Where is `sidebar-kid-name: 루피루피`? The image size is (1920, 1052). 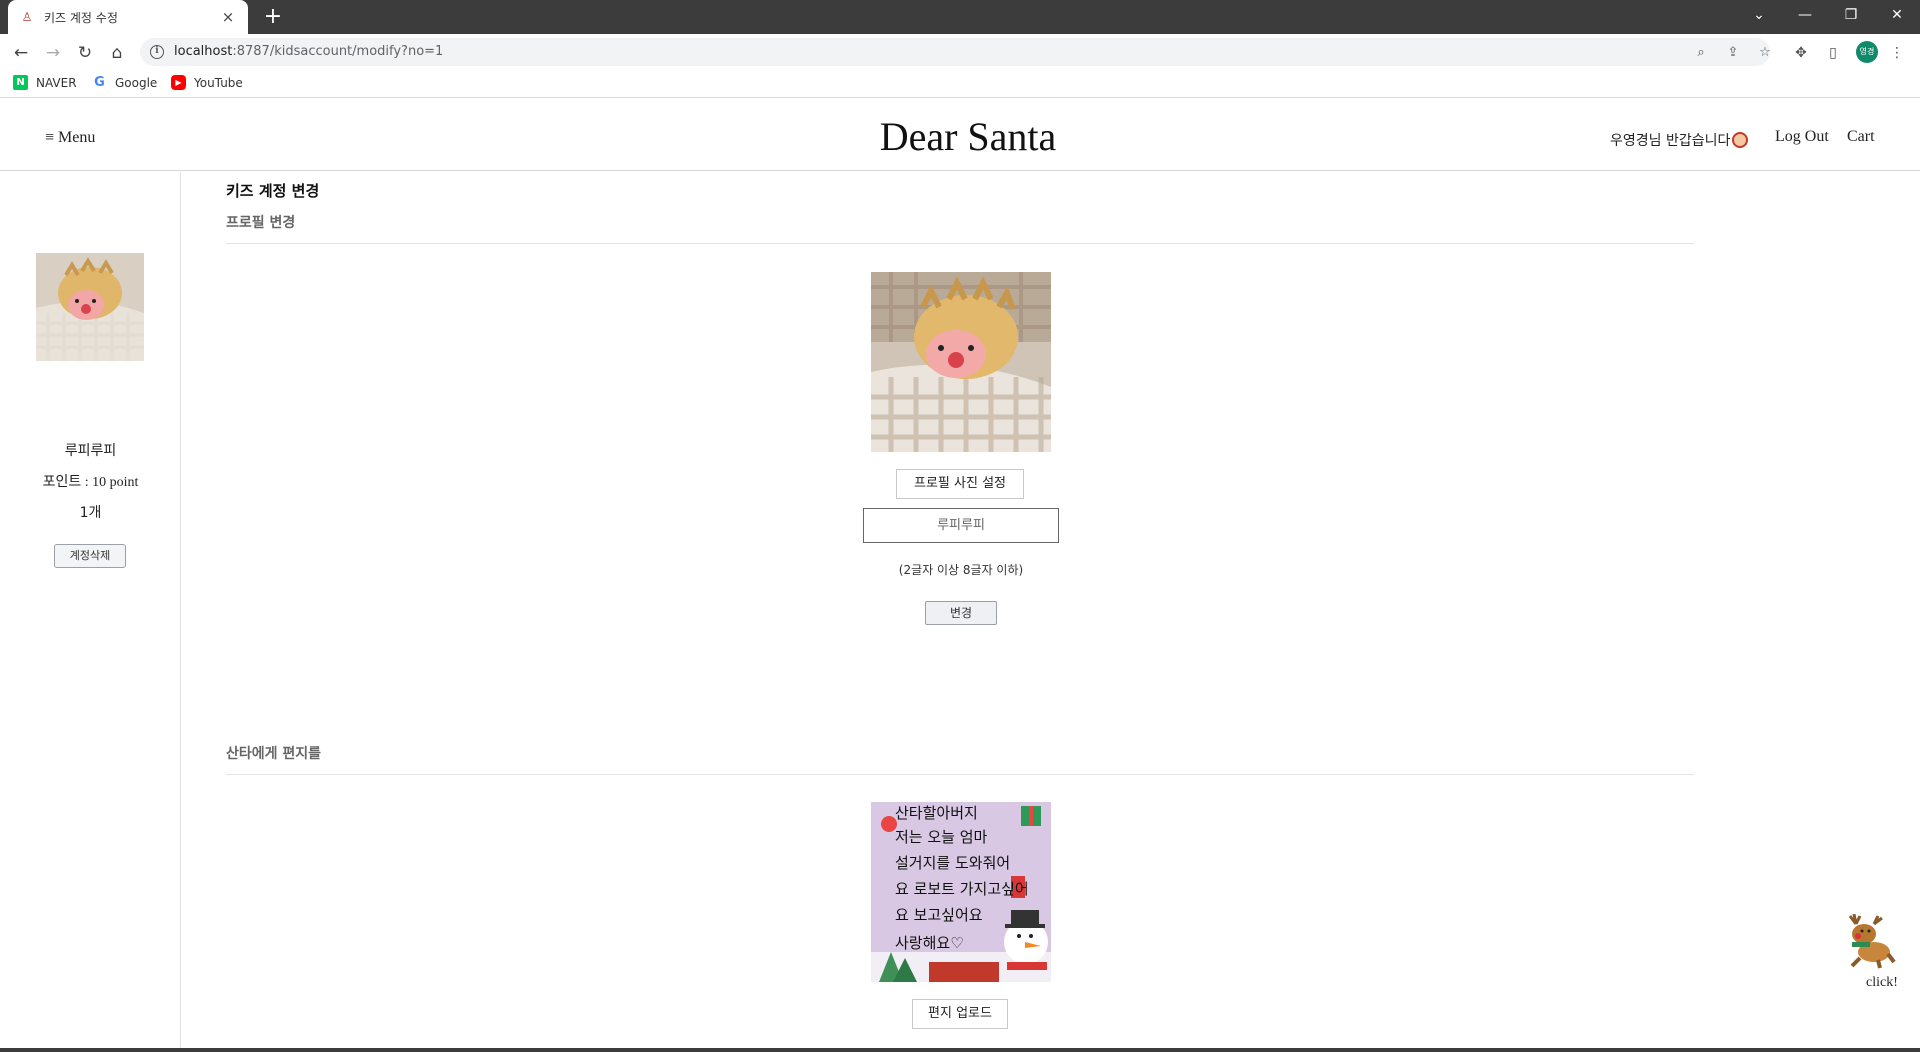
sidebar-kid-name: 루피루피 is located at coordinates (90, 451).